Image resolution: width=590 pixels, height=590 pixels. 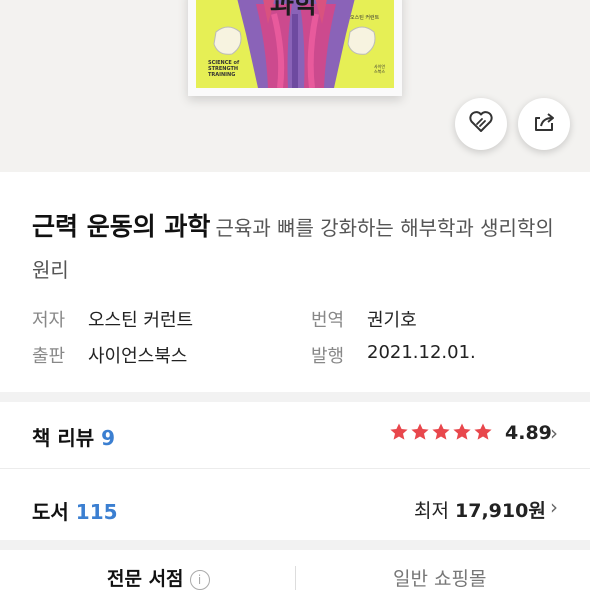 I want to click on like-button, so click(x=481, y=124).